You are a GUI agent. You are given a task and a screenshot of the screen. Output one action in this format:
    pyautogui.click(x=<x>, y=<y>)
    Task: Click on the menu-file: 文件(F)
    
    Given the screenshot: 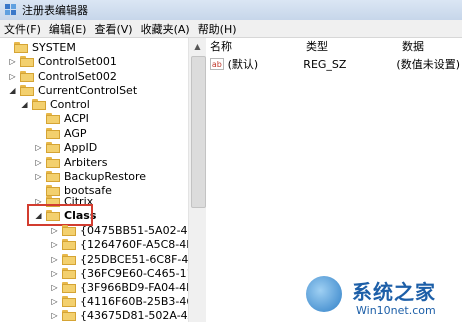 What is the action you would take?
    pyautogui.click(x=22, y=29)
    